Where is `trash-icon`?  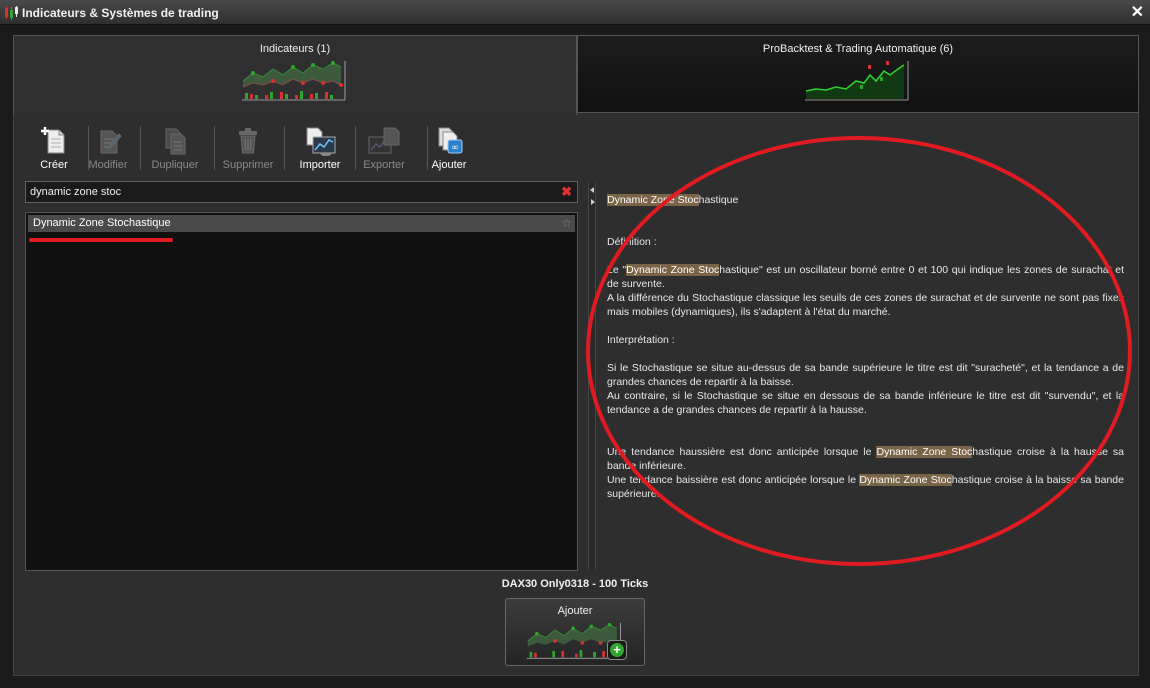 trash-icon is located at coordinates (248, 141).